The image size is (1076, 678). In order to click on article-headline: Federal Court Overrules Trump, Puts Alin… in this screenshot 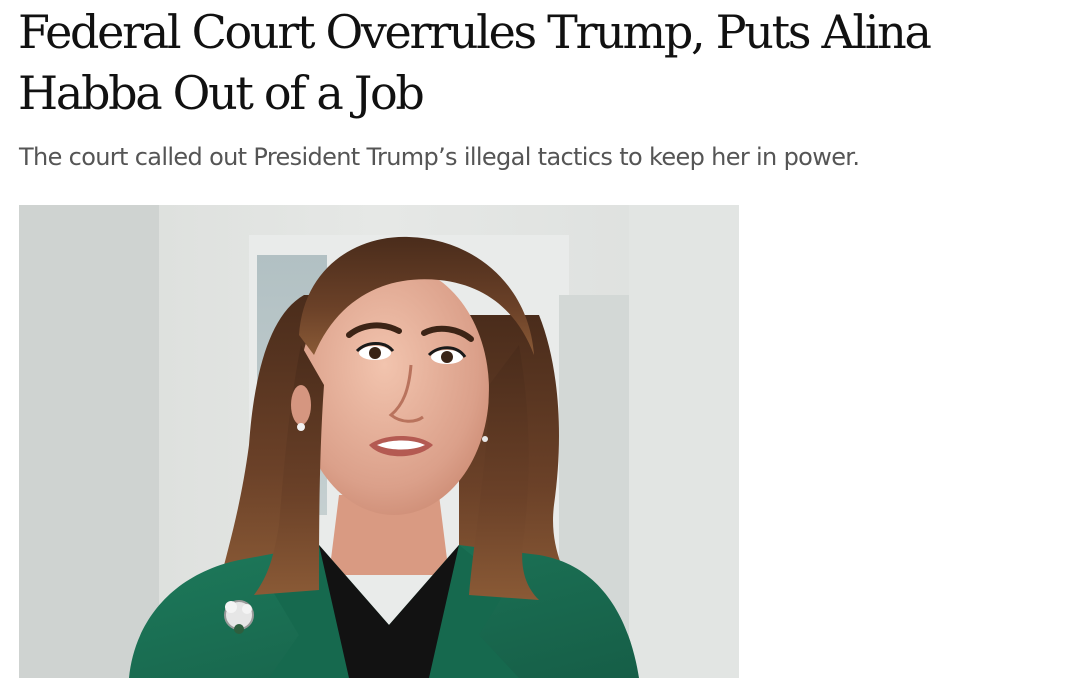, I will do `click(475, 62)`.